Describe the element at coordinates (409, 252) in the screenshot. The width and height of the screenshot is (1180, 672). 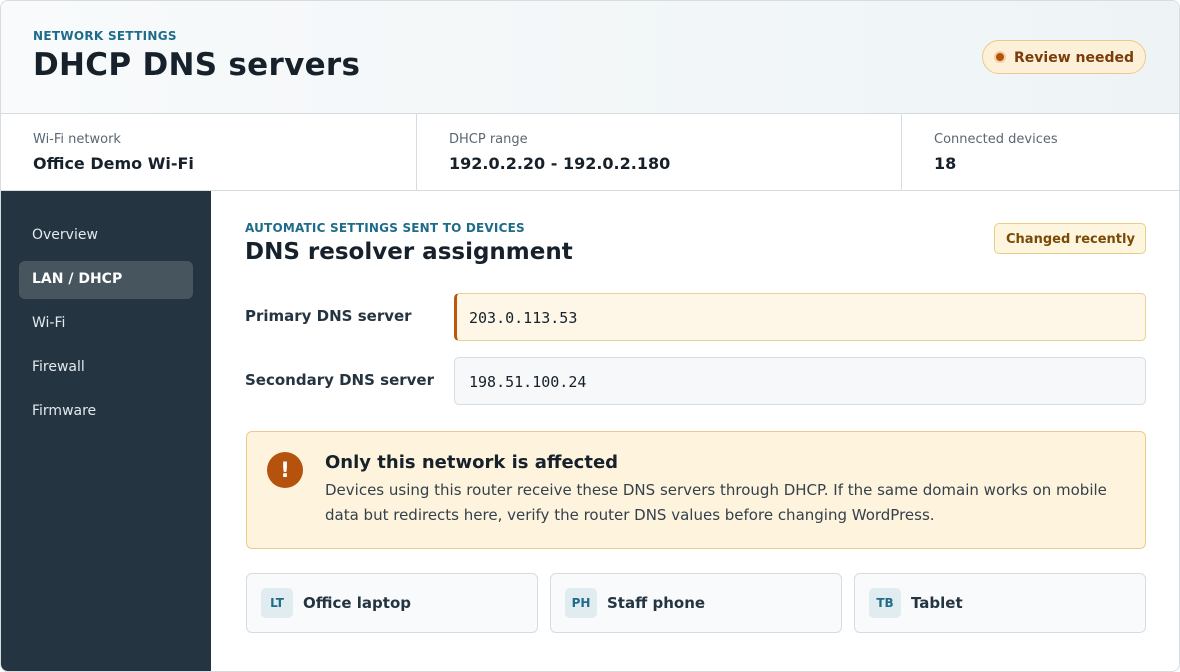
I see `section-title: DNS resolver assignment` at that location.